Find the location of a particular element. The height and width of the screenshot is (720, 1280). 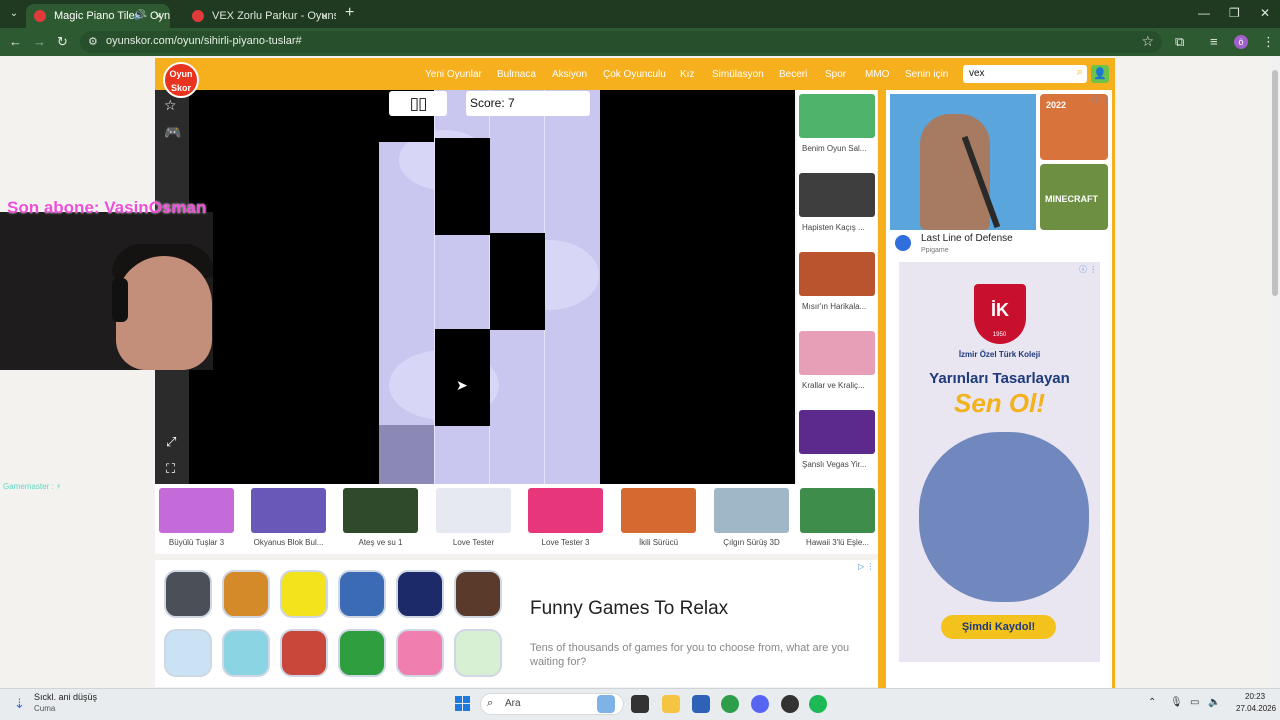

back-icon: ← is located at coordinates (15, 42).